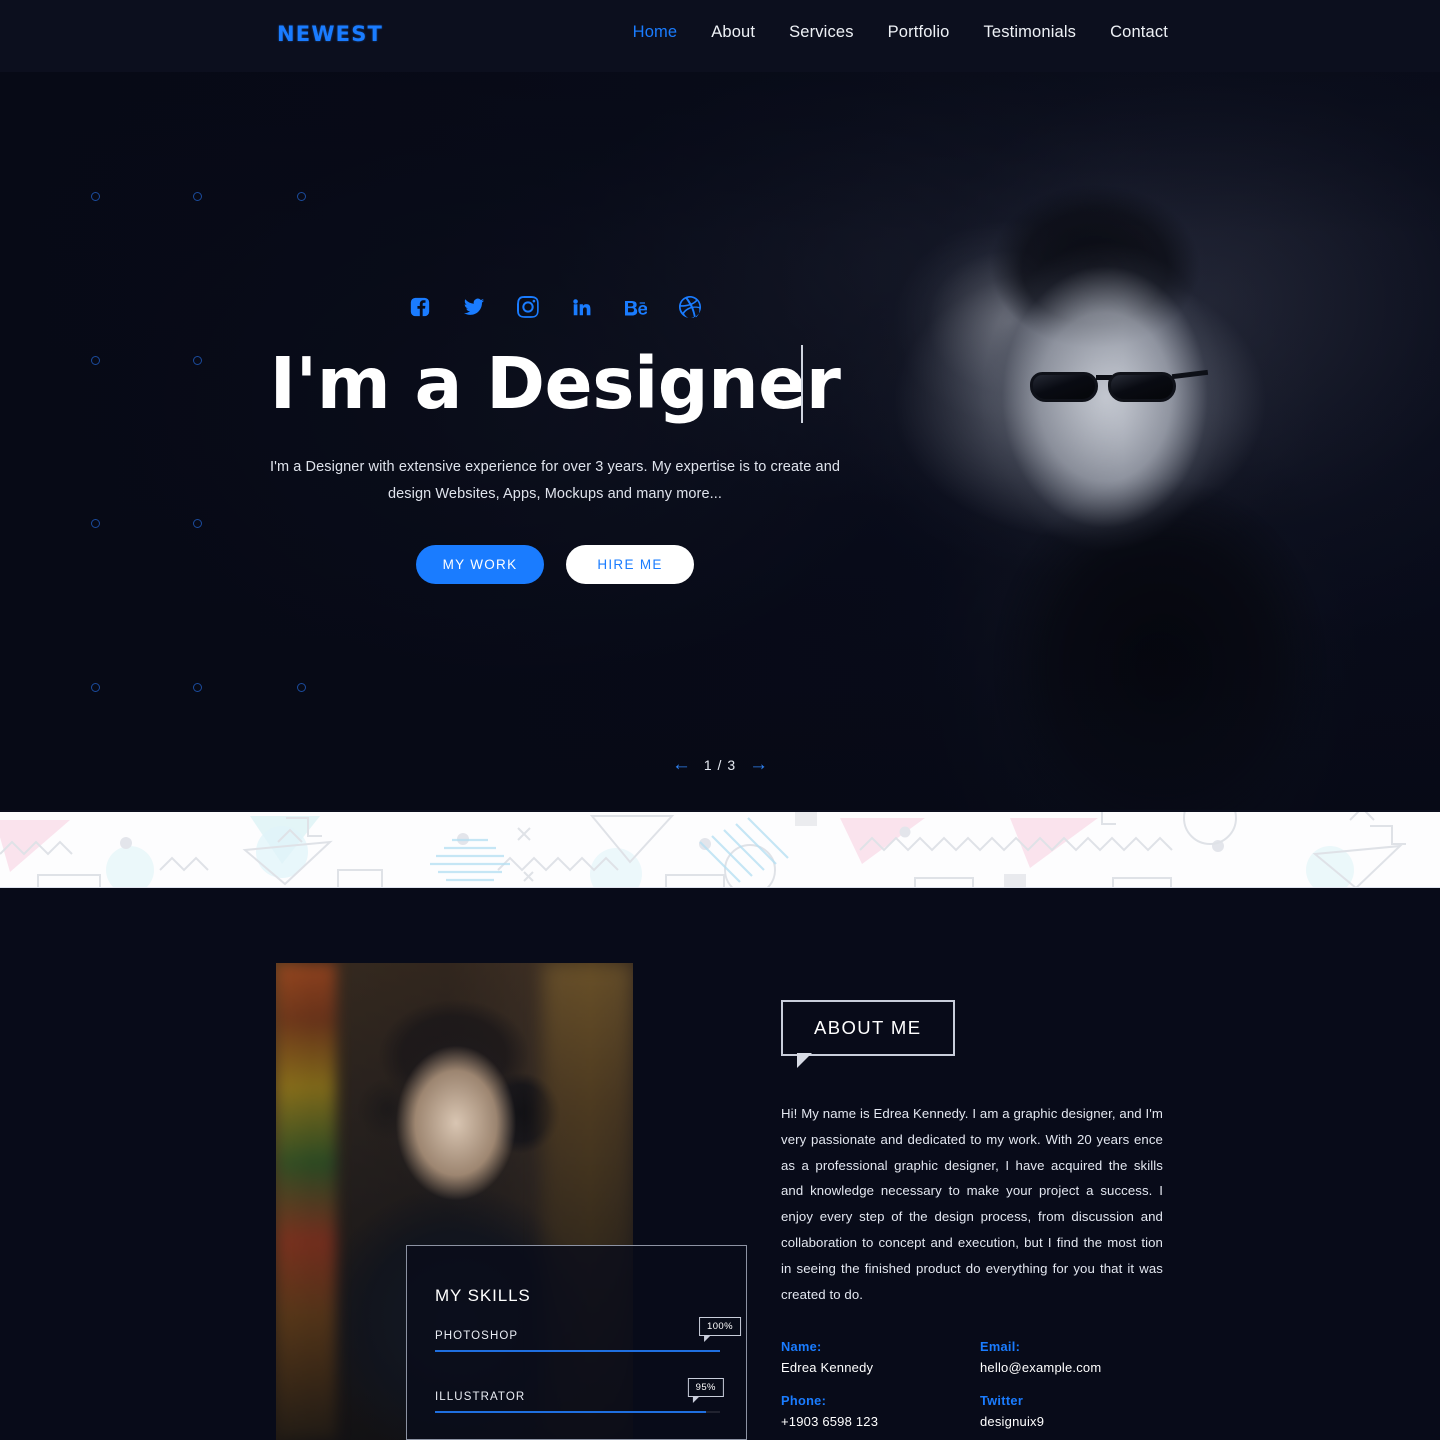 The height and width of the screenshot is (1440, 1440). Describe the element at coordinates (330, 34) in the screenshot. I see `site-logo: NEWEST` at that location.